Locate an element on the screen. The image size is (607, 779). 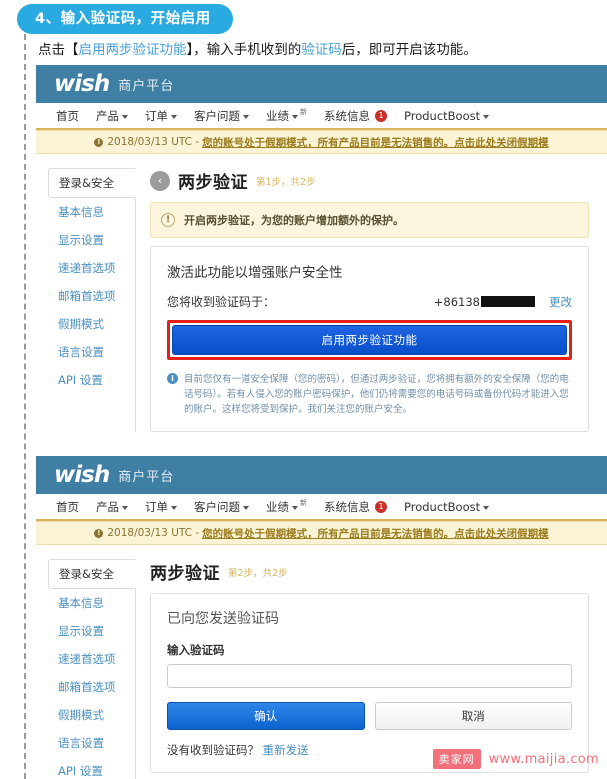
nav-item-productboost-2: ProductBoost is located at coordinates (447, 506).